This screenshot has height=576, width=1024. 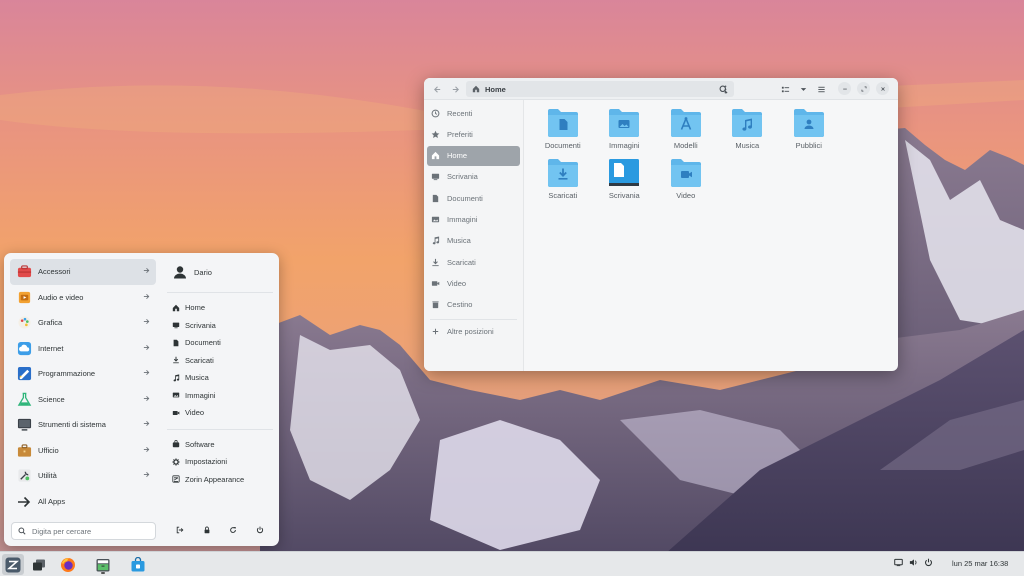 I want to click on system-settings: Impostazioni, so click(x=220, y=462).